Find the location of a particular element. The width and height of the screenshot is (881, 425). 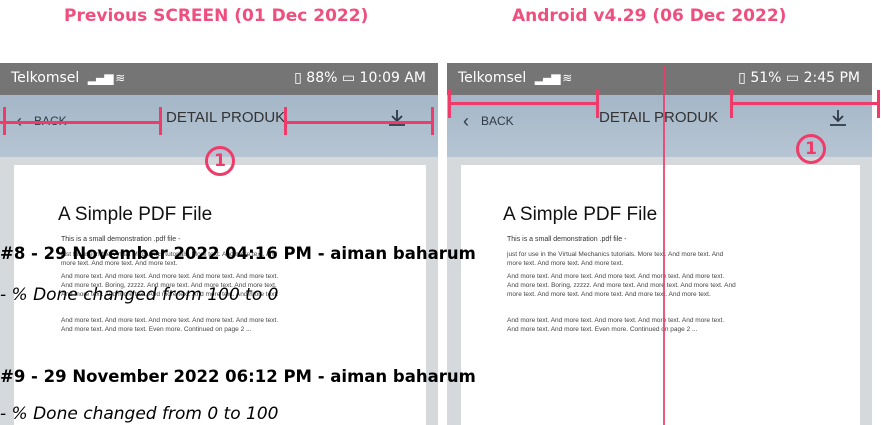

alignment-guide-line is located at coordinates (664, 245).